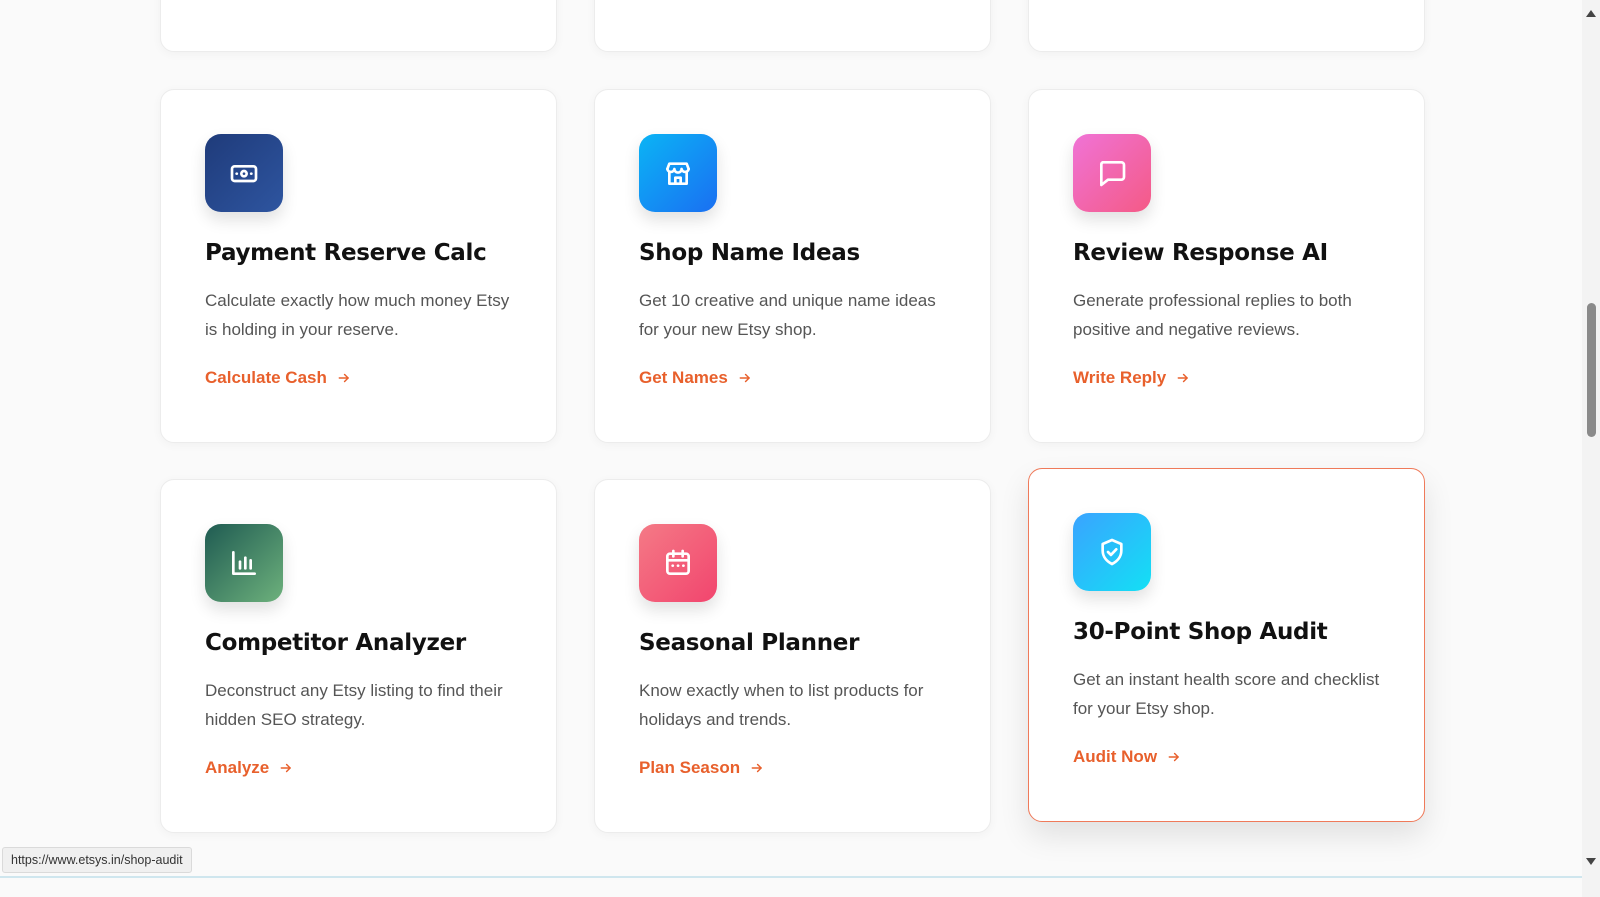  I want to click on status-url: https://www.etsys.in/shop-audit, so click(97, 860).